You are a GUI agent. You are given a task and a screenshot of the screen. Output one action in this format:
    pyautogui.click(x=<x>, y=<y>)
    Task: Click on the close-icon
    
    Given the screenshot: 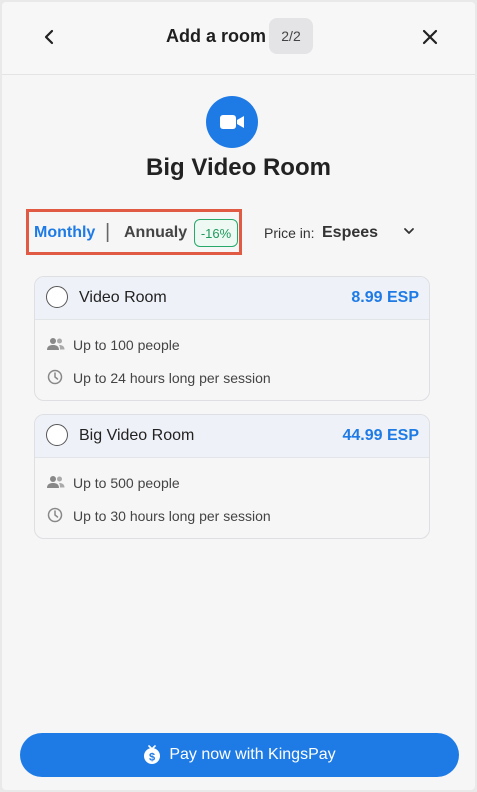 What is the action you would take?
    pyautogui.click(x=430, y=37)
    